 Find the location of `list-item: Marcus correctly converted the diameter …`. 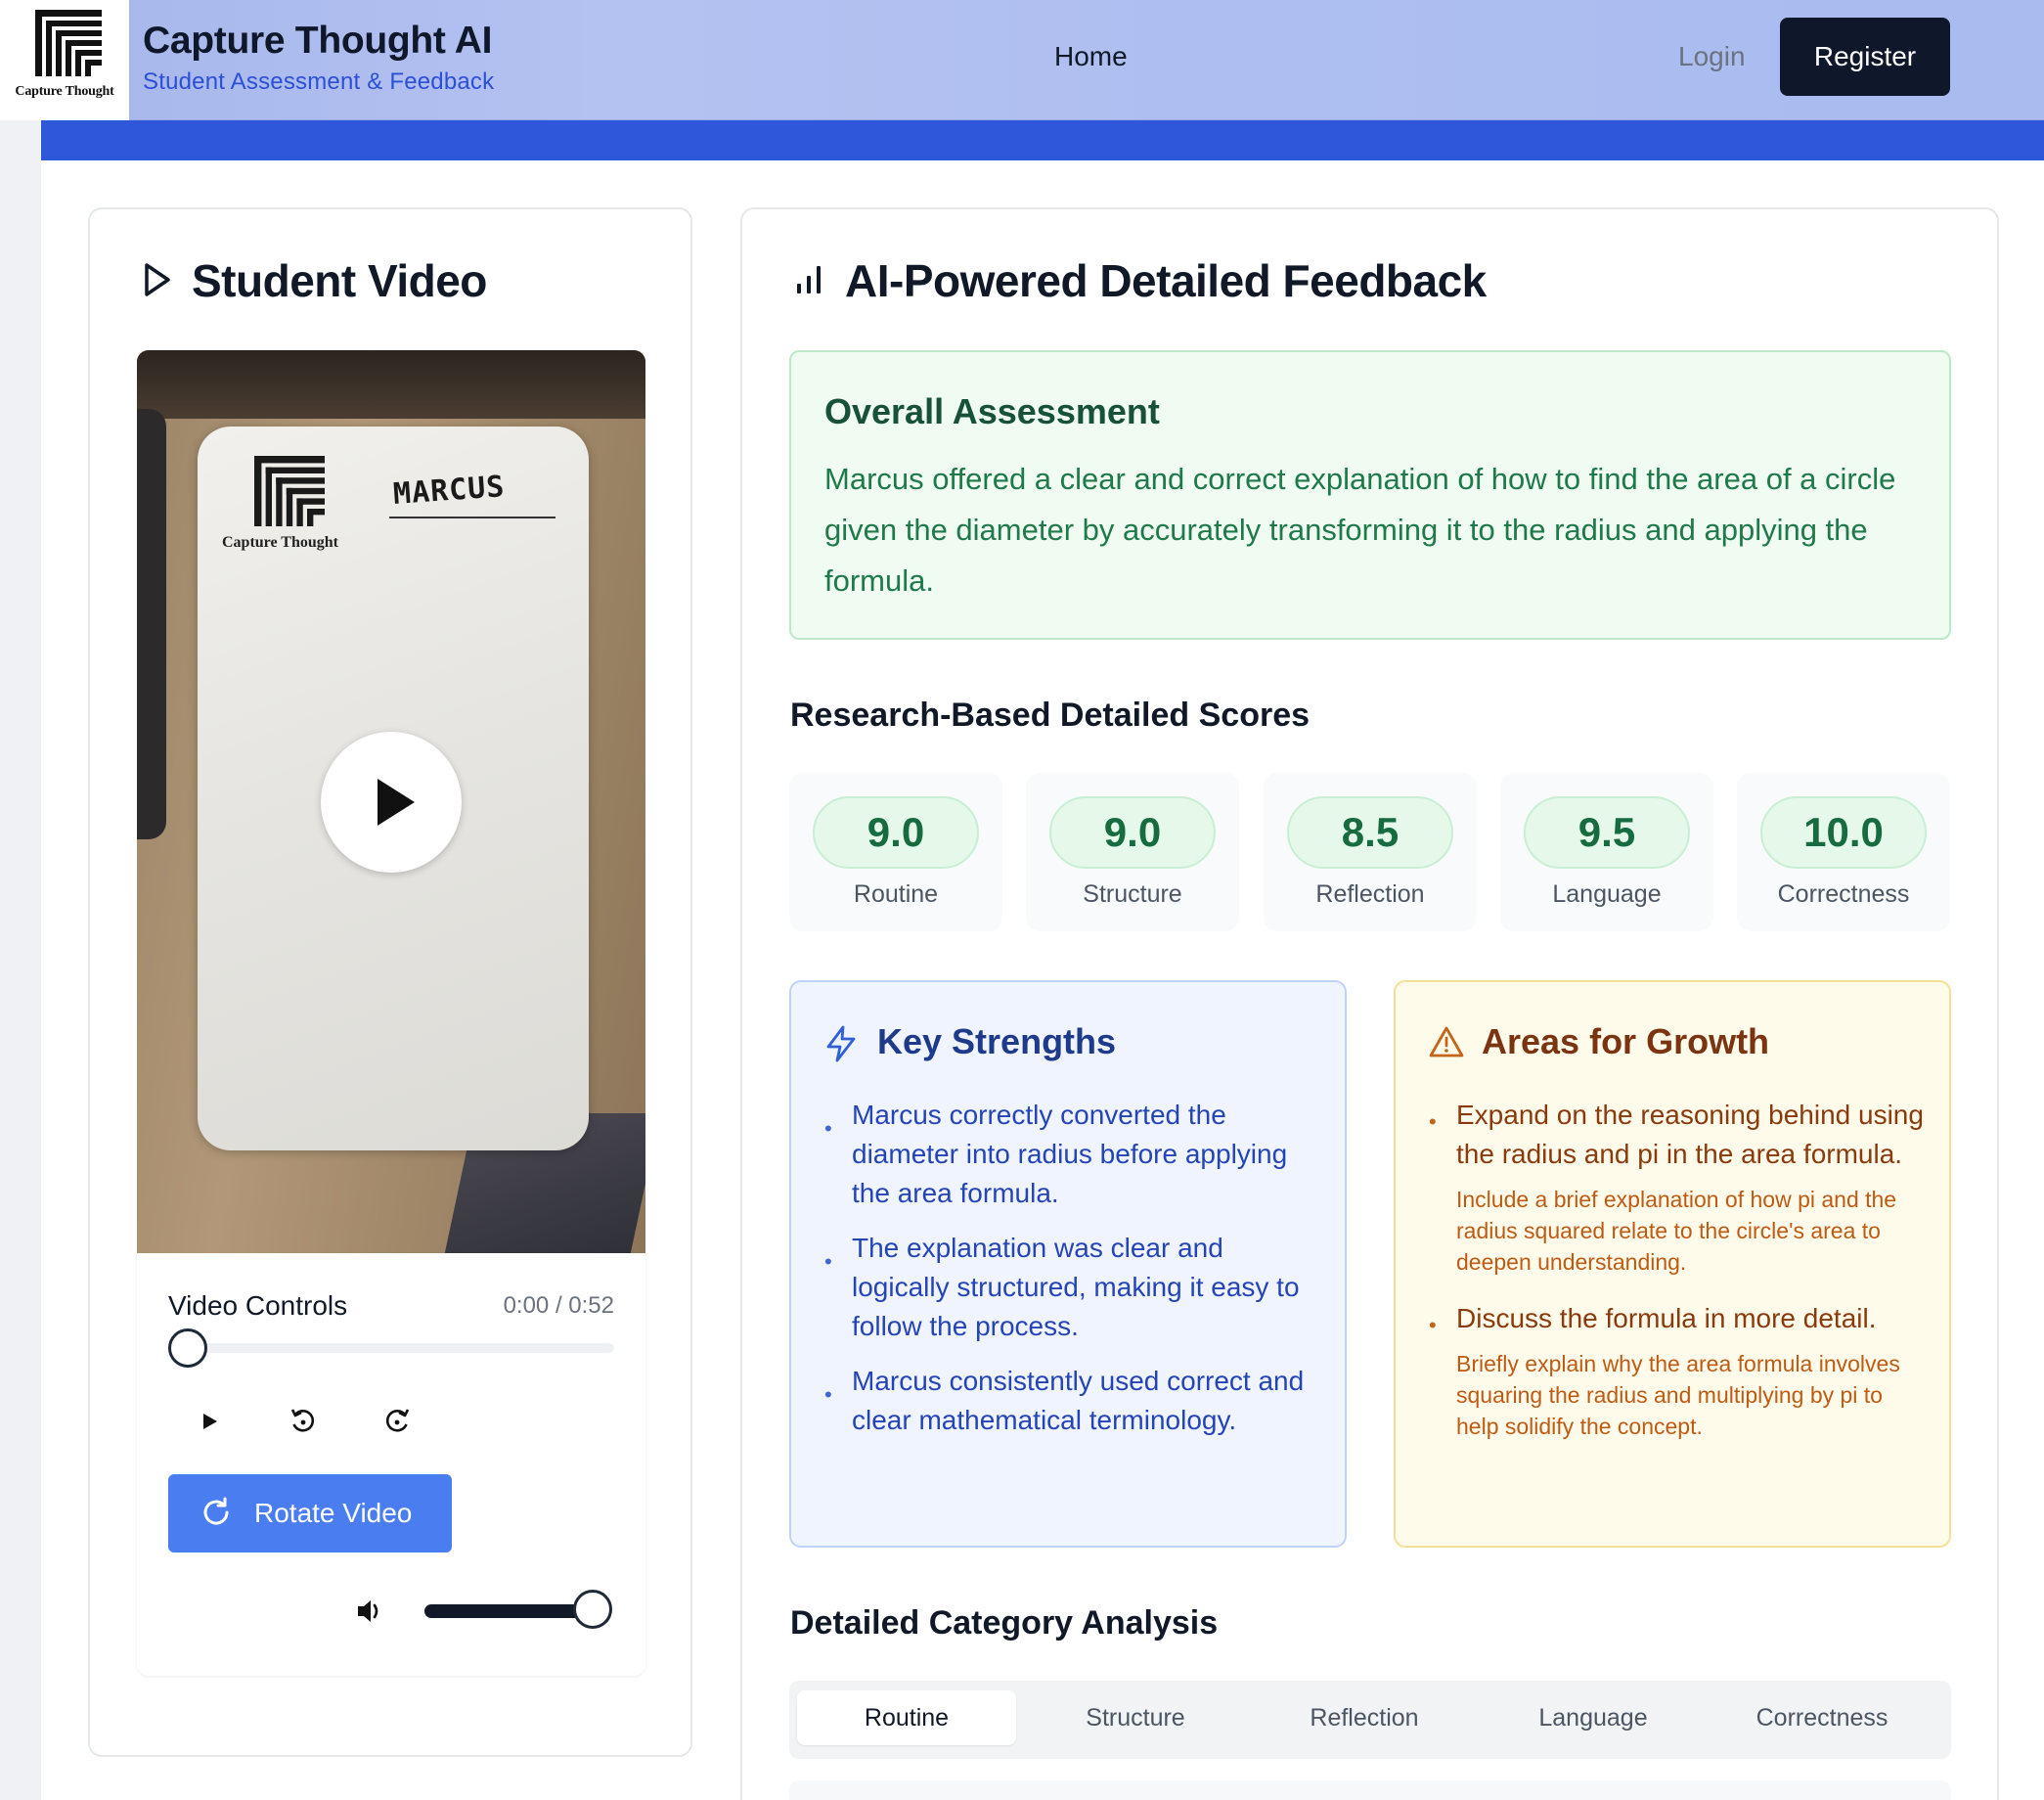

list-item: Marcus correctly converted the diameter … is located at coordinates (1073, 1154).